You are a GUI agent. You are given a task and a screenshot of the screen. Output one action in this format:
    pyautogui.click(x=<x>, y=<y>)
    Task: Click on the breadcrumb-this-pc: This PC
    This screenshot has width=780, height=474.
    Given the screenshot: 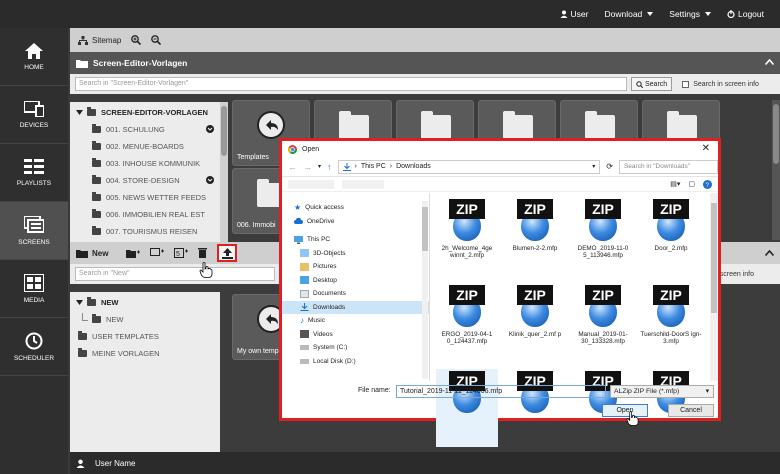 What is the action you would take?
    pyautogui.click(x=373, y=166)
    